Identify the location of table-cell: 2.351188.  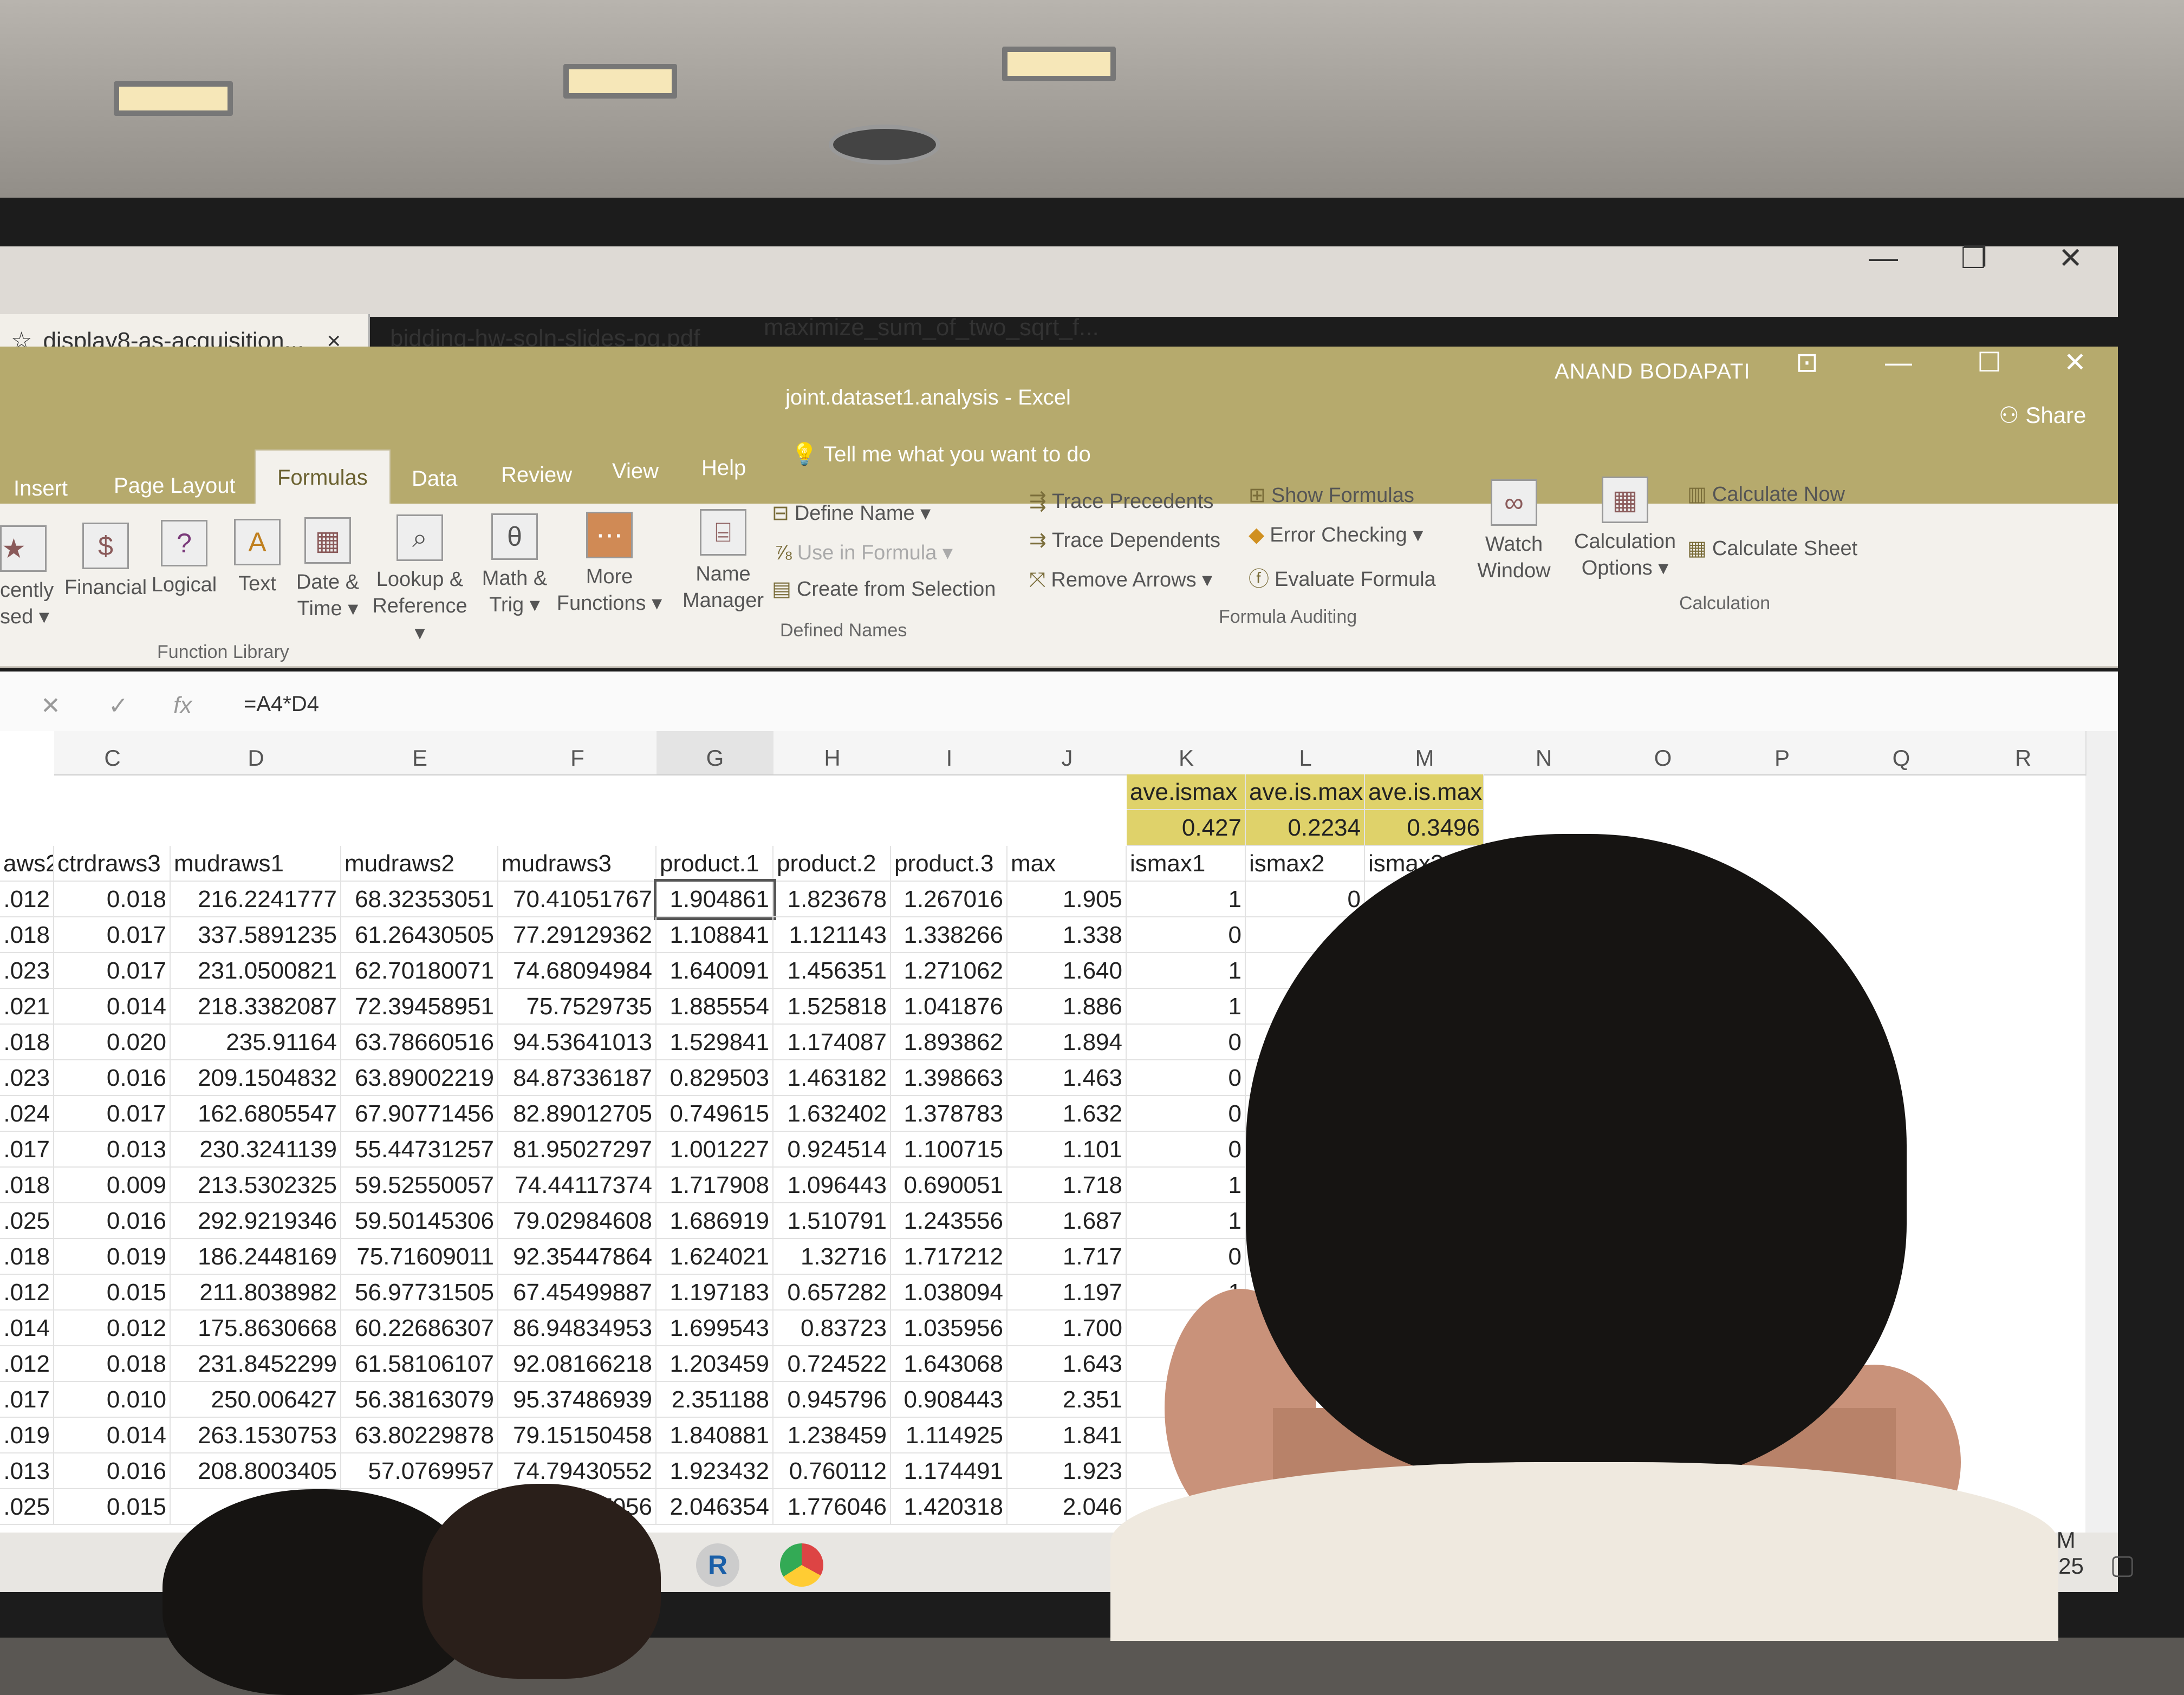
(715, 1400).